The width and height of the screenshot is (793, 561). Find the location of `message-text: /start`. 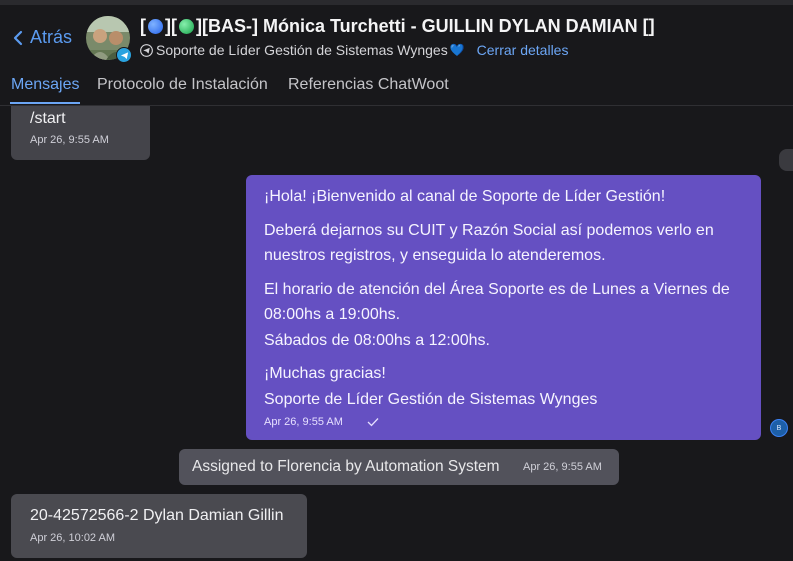

message-text: /start is located at coordinates (48, 118).